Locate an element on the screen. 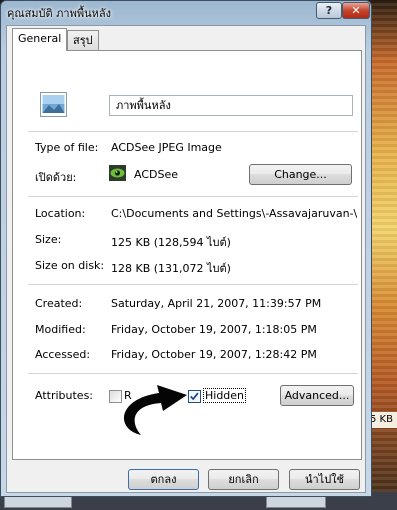  size-on-disk-label: Size on disk: is located at coordinates (70, 265).